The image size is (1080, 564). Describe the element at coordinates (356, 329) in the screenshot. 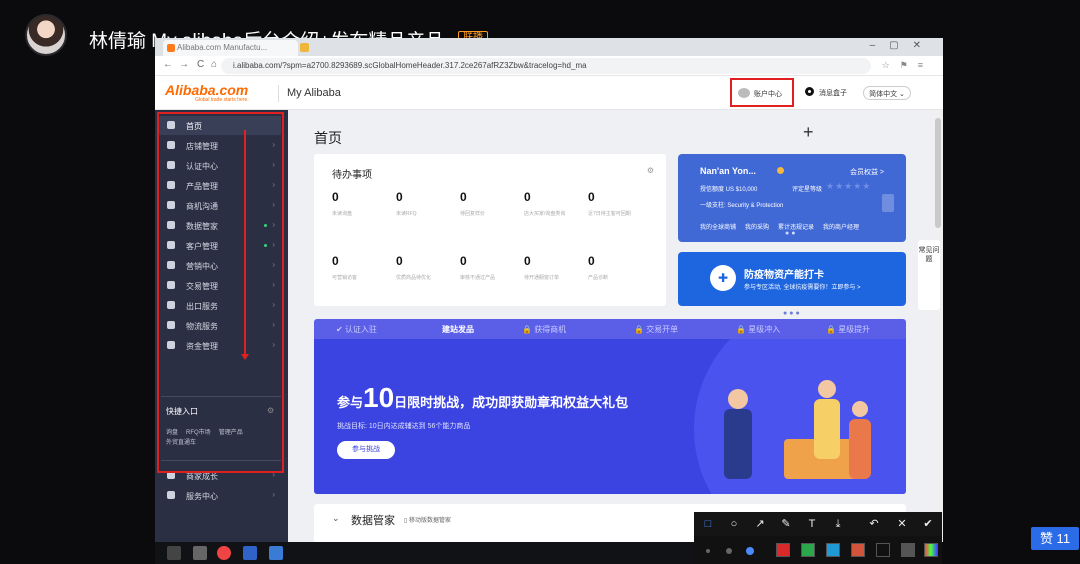

I see `step-certification: ✔ 认证入驻` at that location.